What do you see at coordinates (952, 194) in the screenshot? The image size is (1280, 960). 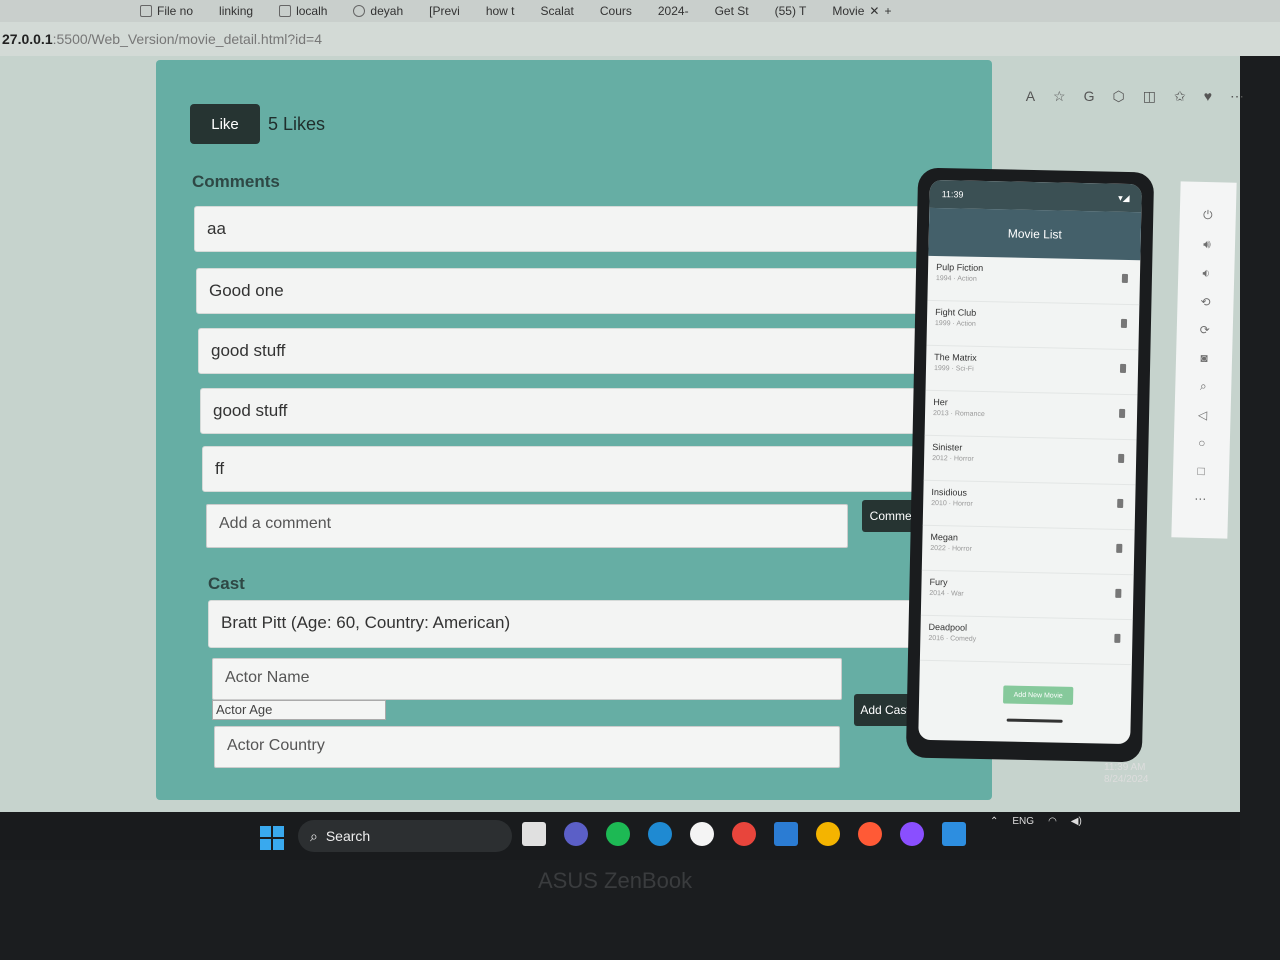 I see `status-time: 11:39` at bounding box center [952, 194].